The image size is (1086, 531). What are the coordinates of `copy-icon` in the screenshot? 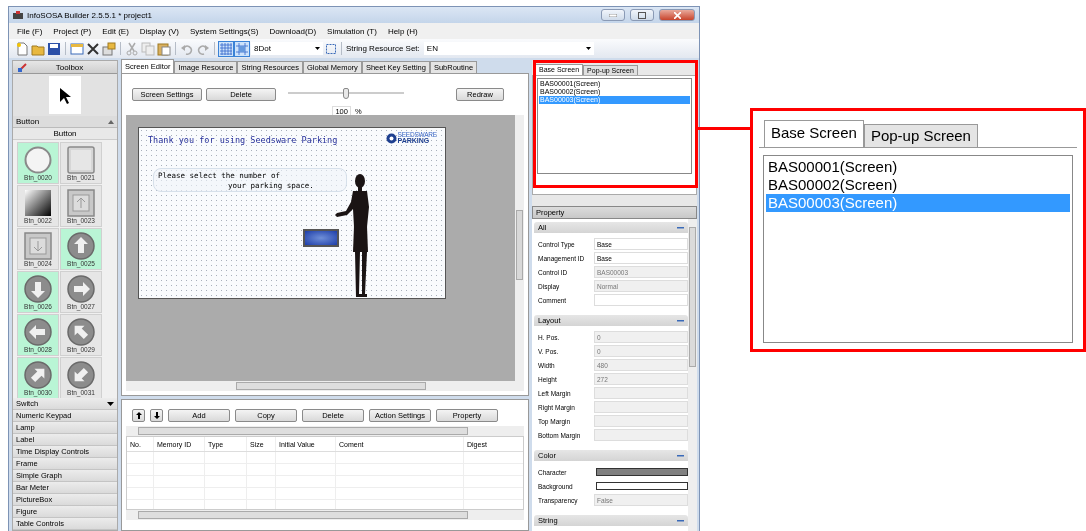 It's located at (148, 48).